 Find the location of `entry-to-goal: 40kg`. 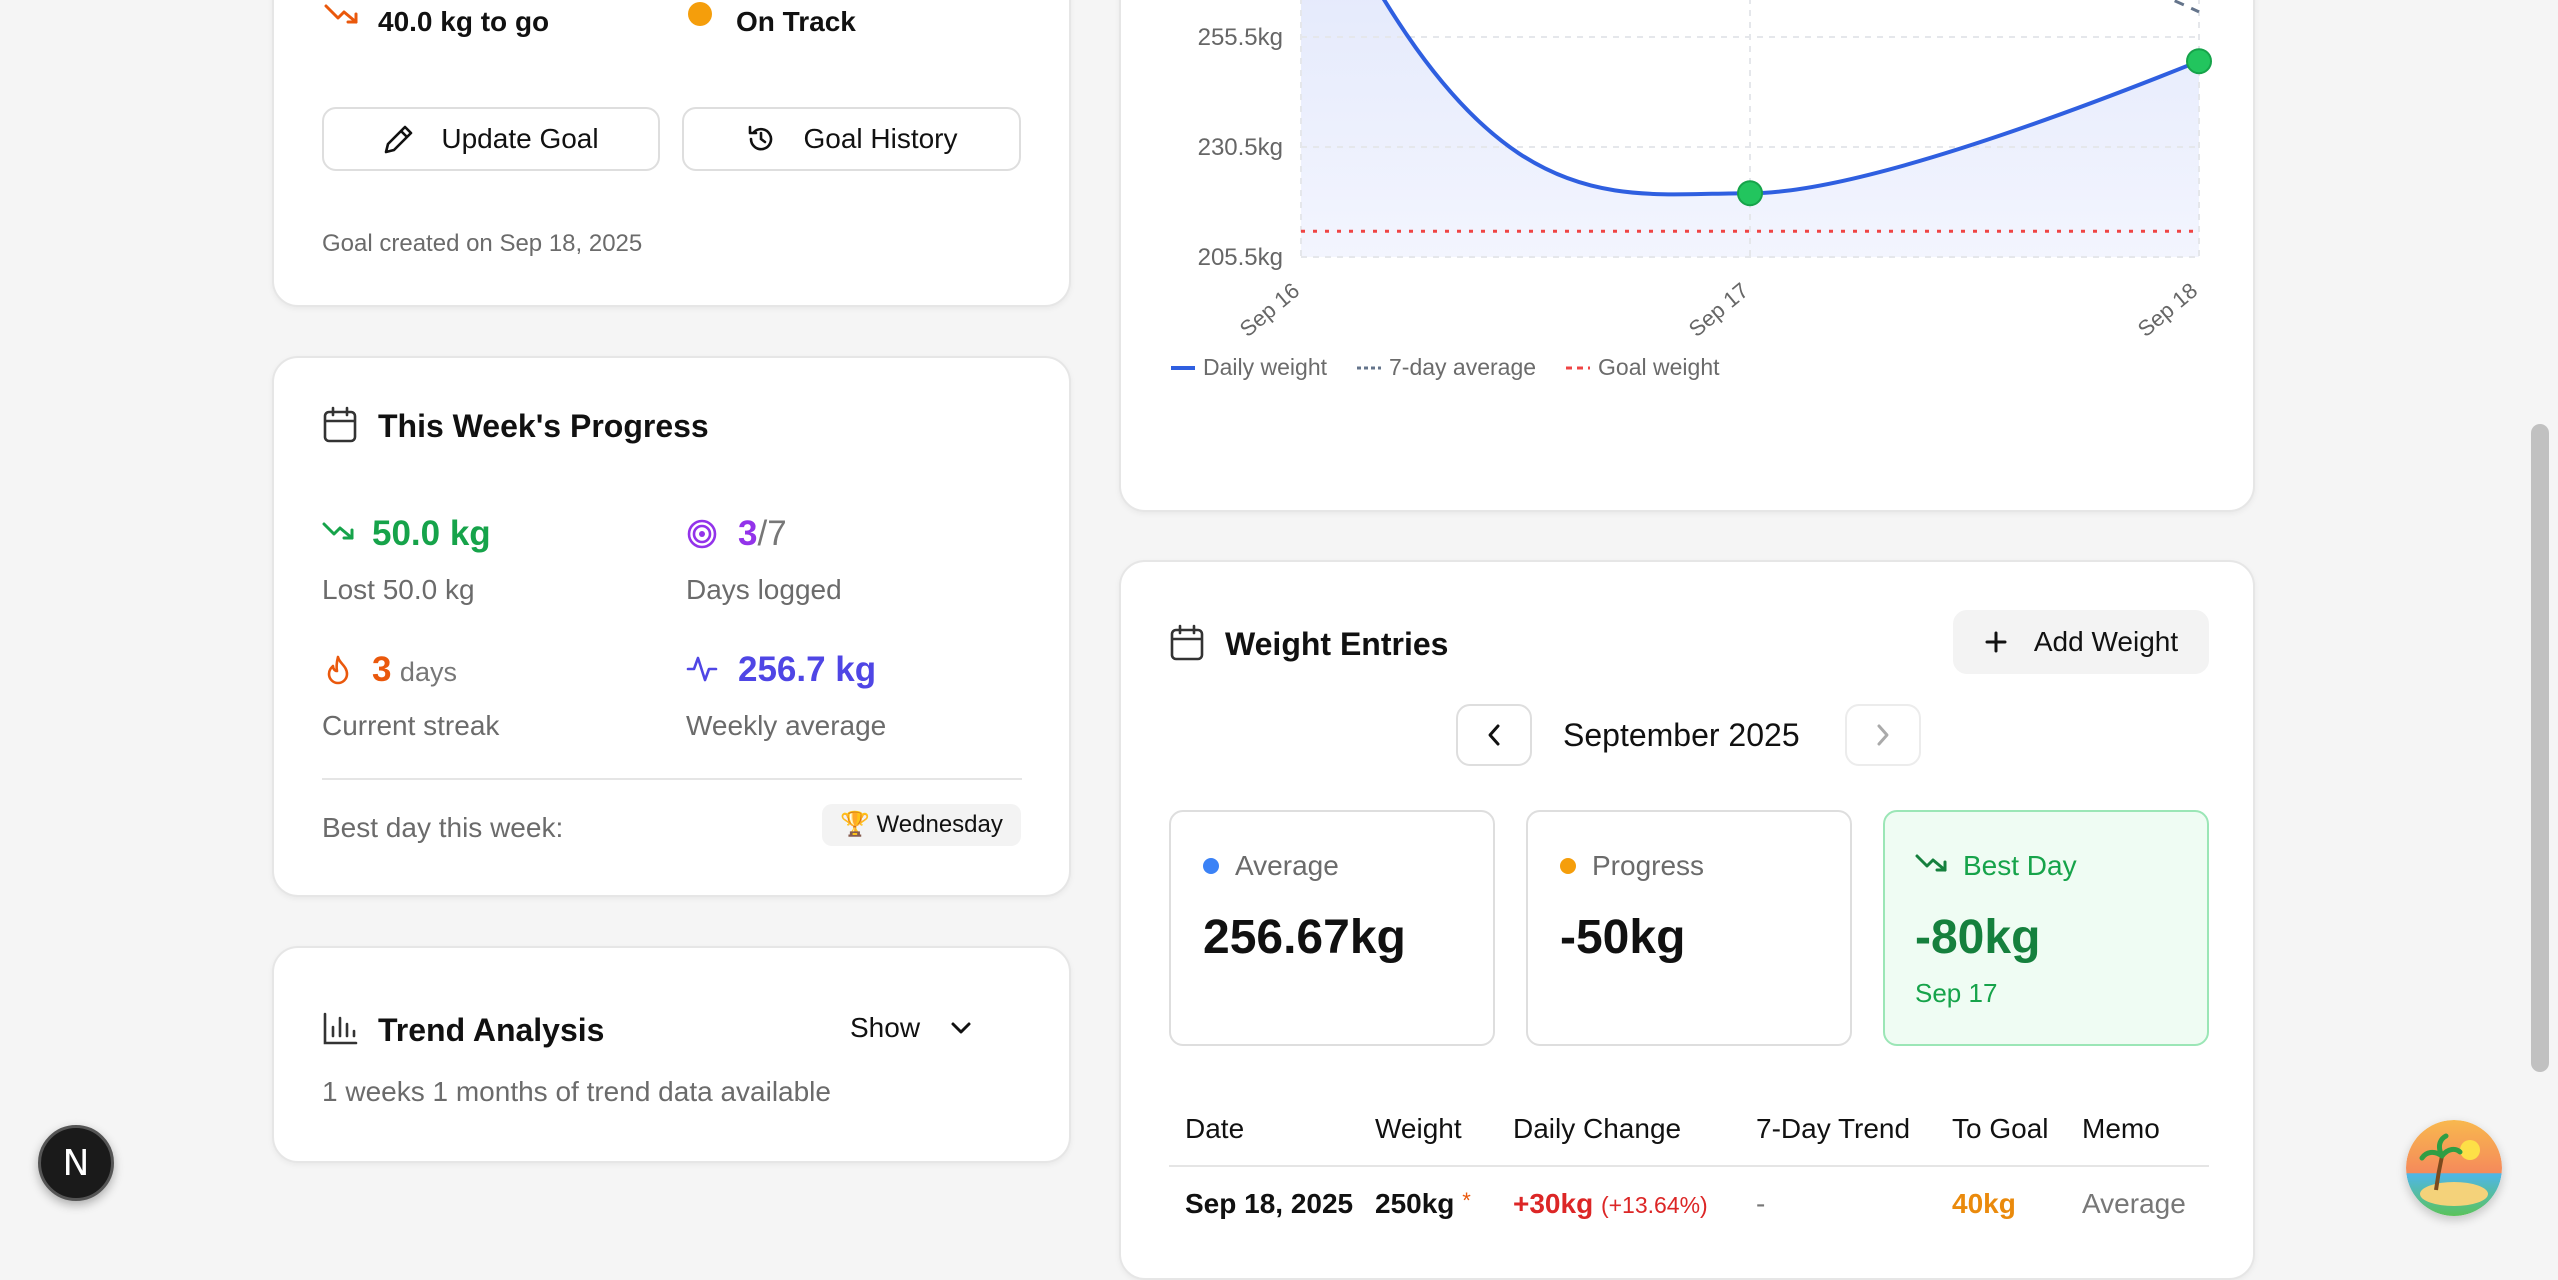

entry-to-goal: 40kg is located at coordinates (1984, 1203).